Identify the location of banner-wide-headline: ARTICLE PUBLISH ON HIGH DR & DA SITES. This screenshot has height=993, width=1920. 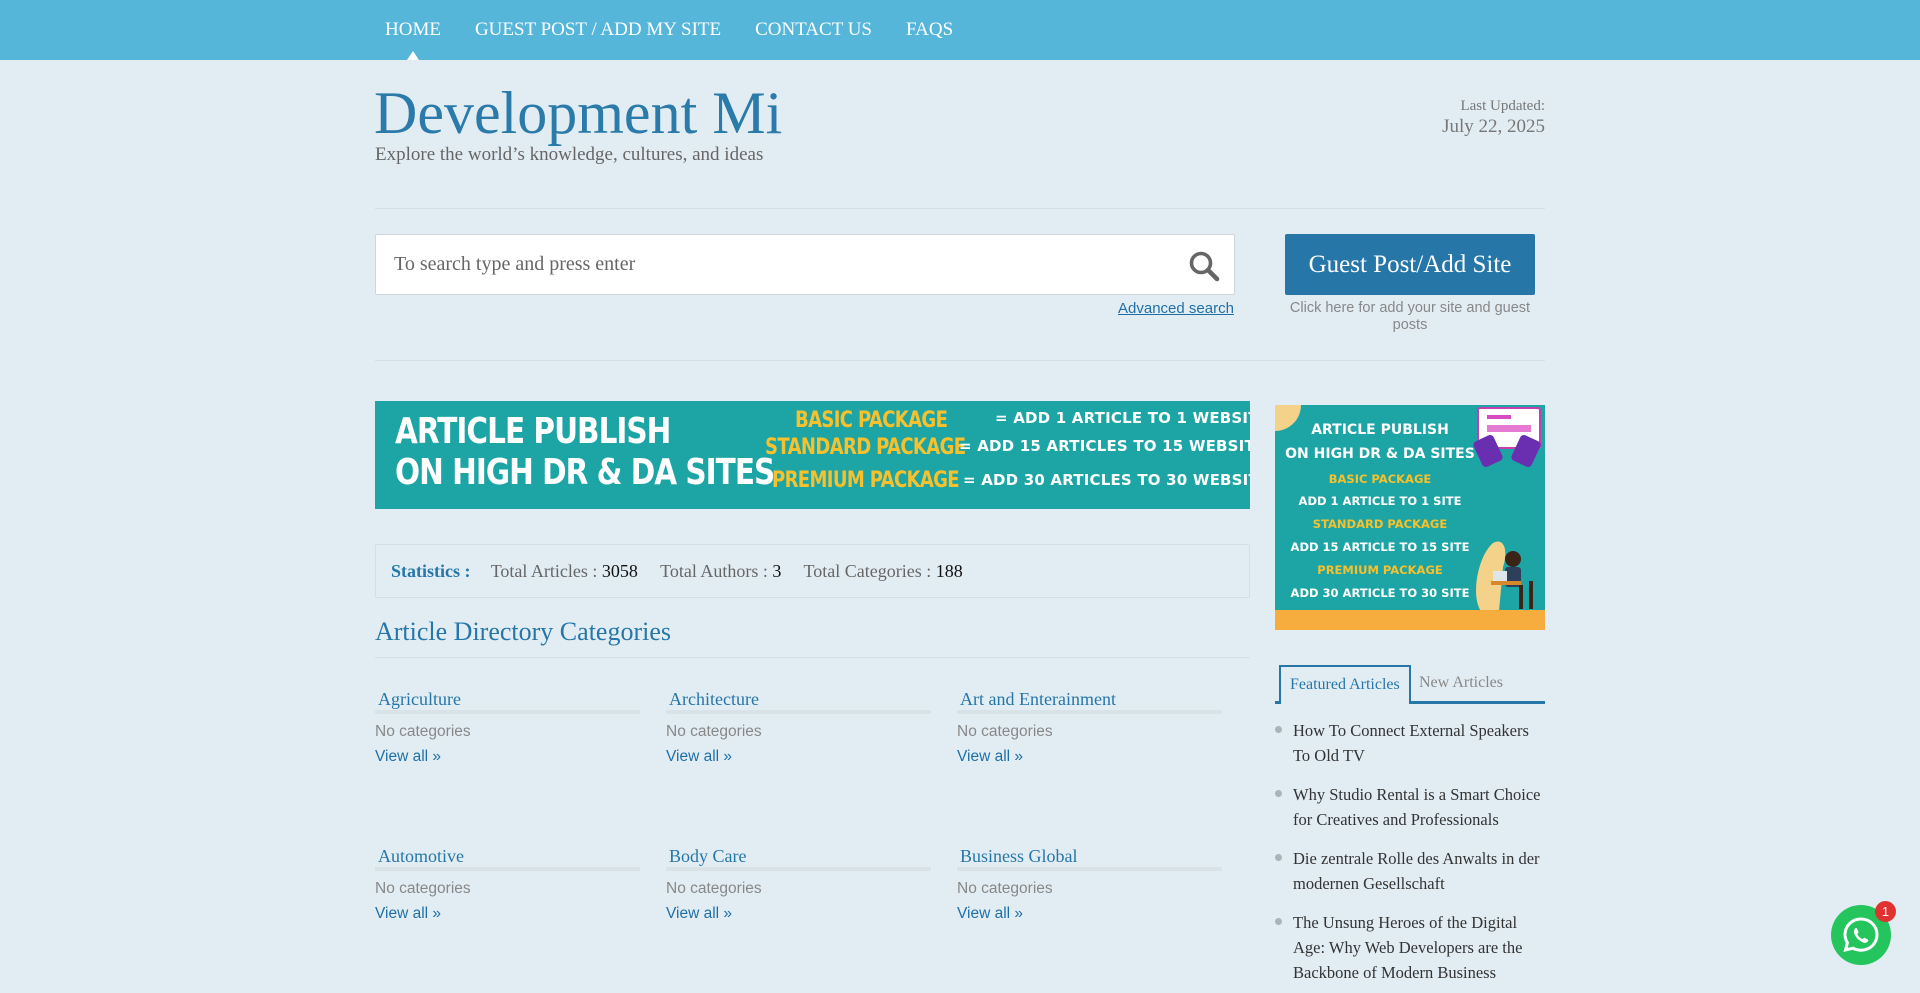
(585, 452).